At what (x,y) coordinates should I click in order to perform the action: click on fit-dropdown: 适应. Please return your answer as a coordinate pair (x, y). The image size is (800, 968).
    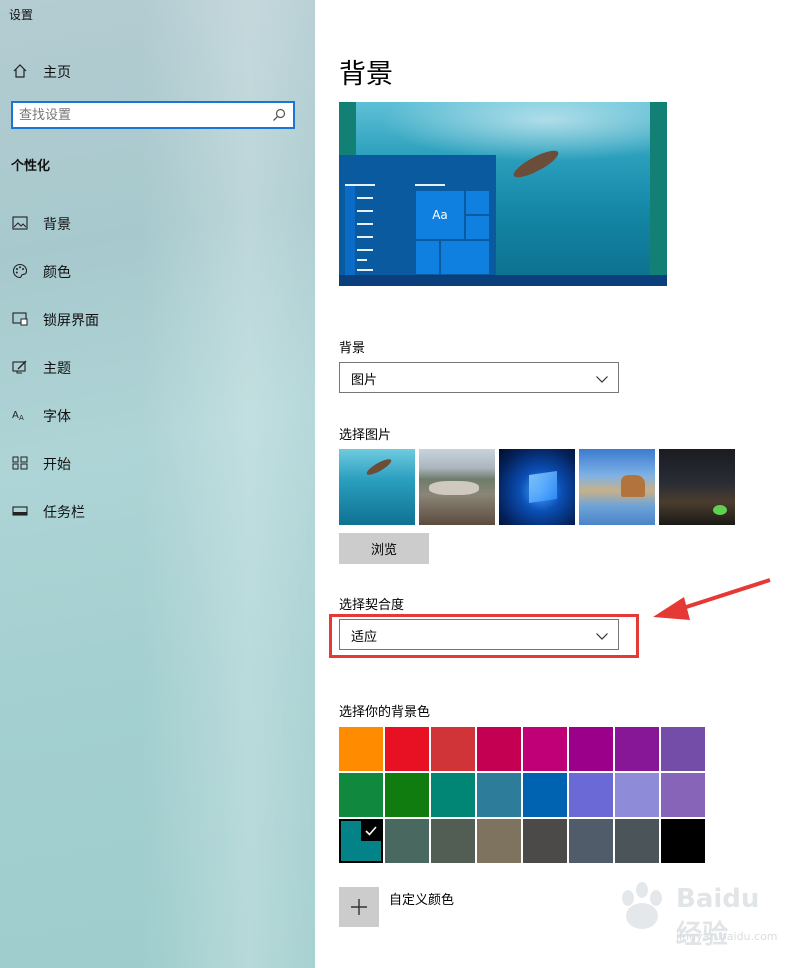
    Looking at the image, I should click on (479, 634).